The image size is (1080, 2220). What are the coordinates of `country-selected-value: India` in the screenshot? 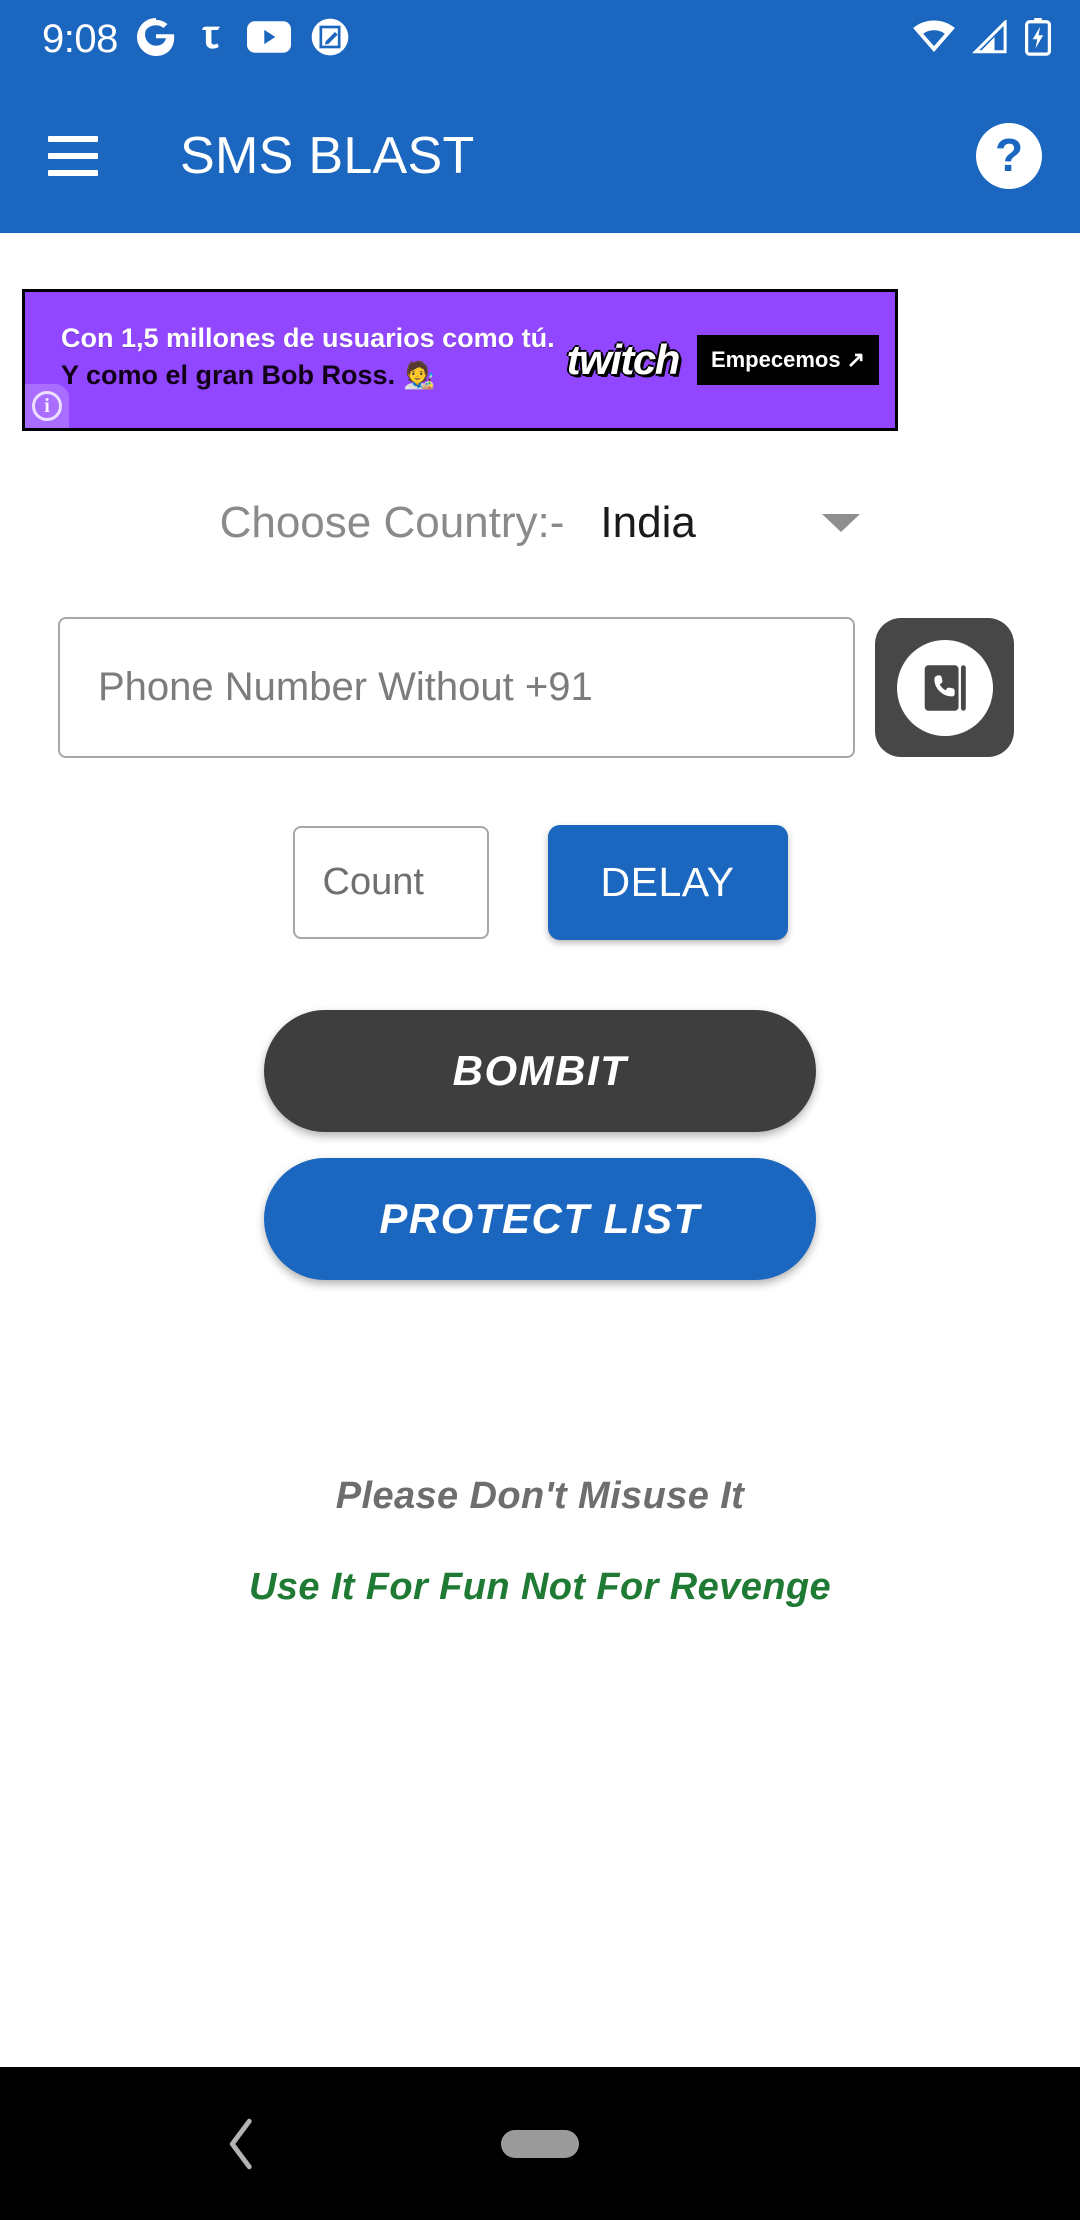 It's located at (648, 522).